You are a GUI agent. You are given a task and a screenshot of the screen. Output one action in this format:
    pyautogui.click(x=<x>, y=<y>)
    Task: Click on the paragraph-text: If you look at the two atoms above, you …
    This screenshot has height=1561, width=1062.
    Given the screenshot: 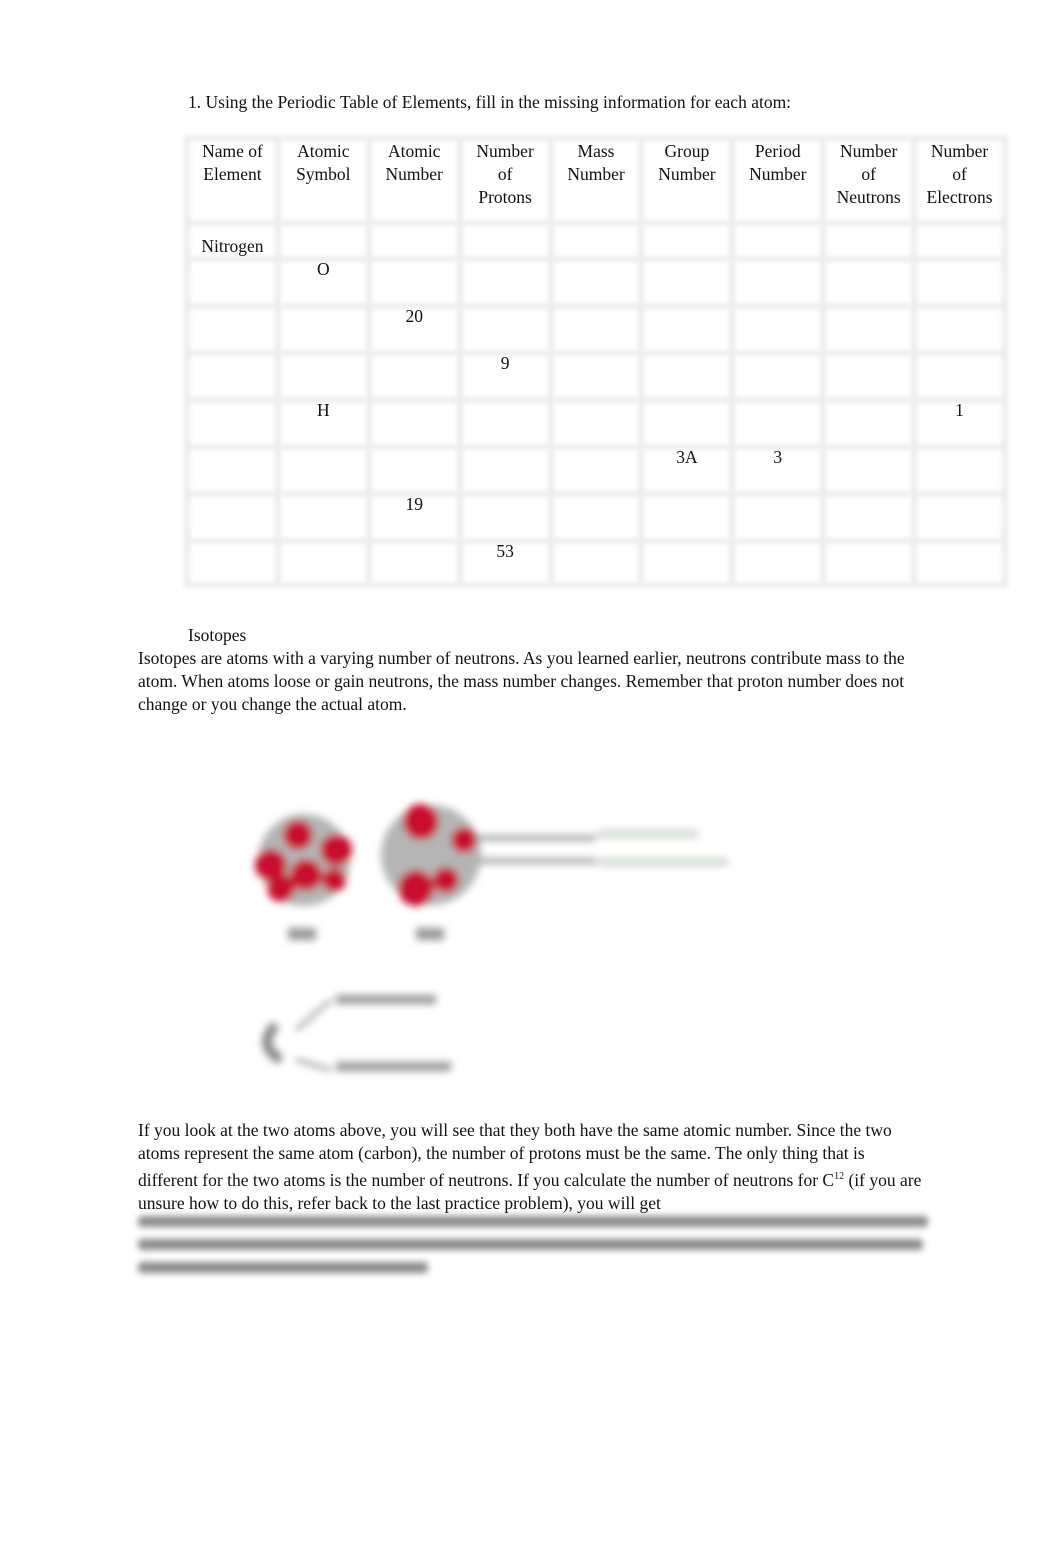 What is the action you would take?
    pyautogui.click(x=515, y=1155)
    